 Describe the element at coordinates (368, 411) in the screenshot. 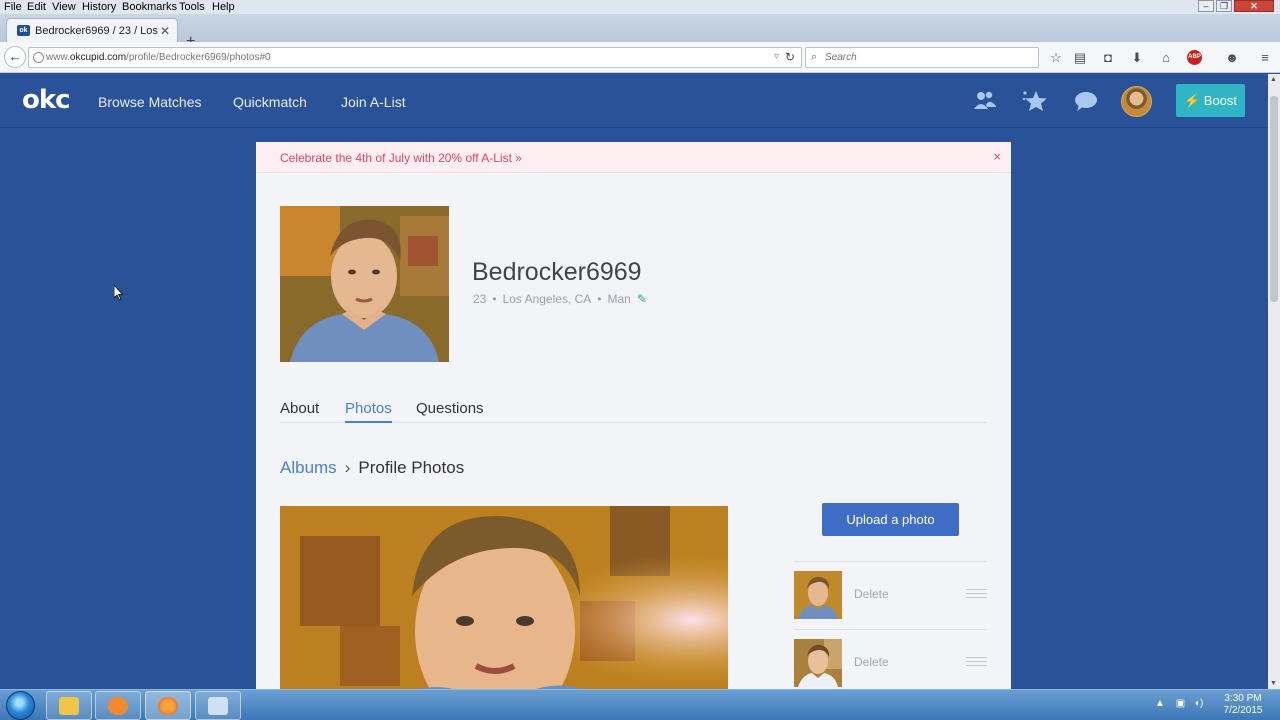

I see `tab-photos: Photos` at that location.